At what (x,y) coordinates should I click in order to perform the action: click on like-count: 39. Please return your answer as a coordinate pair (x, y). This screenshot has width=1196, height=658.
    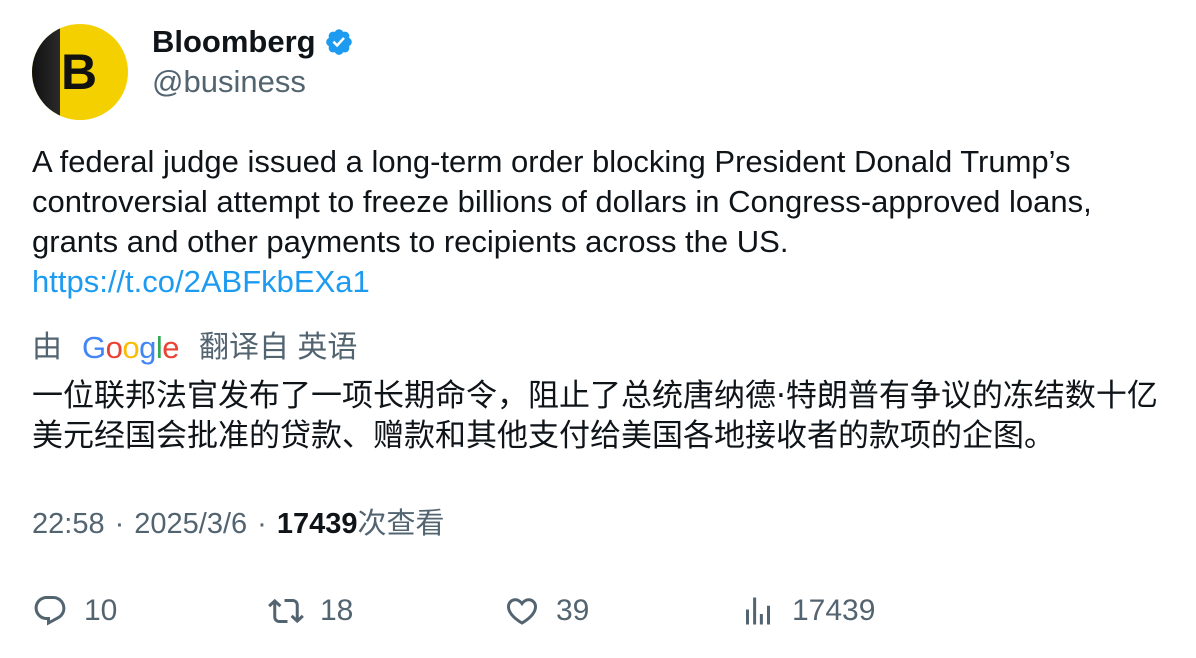
    Looking at the image, I should click on (573, 610).